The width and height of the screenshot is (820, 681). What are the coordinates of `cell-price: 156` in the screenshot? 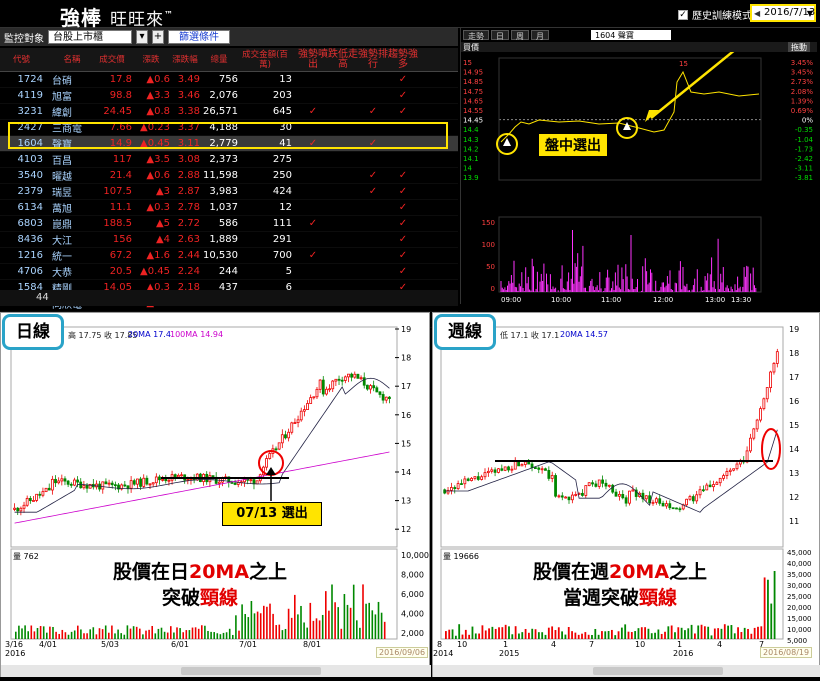 It's located at (122, 239).